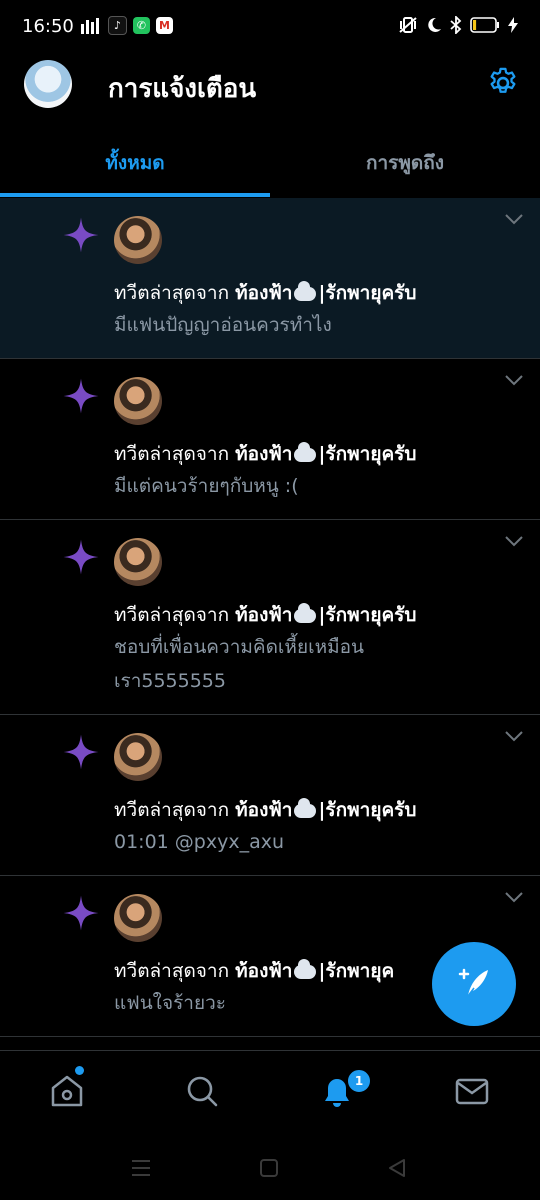 The width and height of the screenshot is (540, 1200). I want to click on tab-bar: ทั้งหมด การพูดถึง, so click(270, 164).